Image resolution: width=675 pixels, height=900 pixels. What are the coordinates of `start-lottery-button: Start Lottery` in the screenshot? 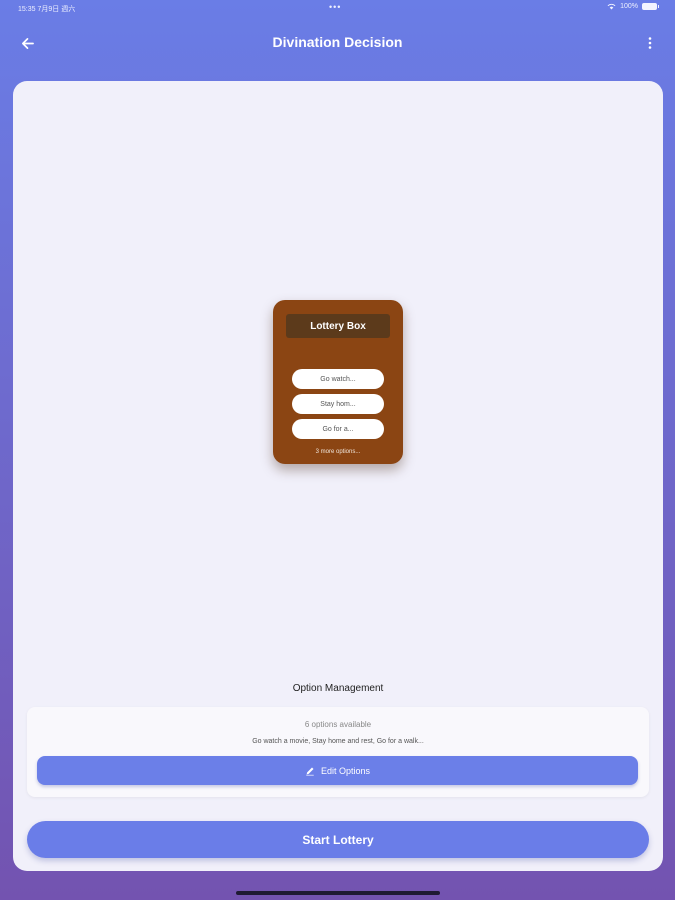 It's located at (338, 839).